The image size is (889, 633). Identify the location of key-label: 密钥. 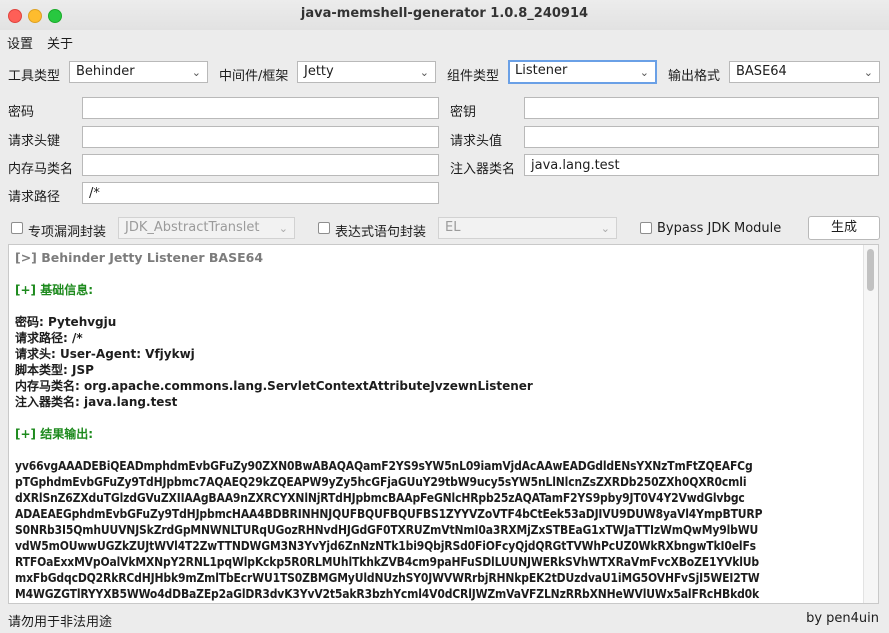
(463, 112).